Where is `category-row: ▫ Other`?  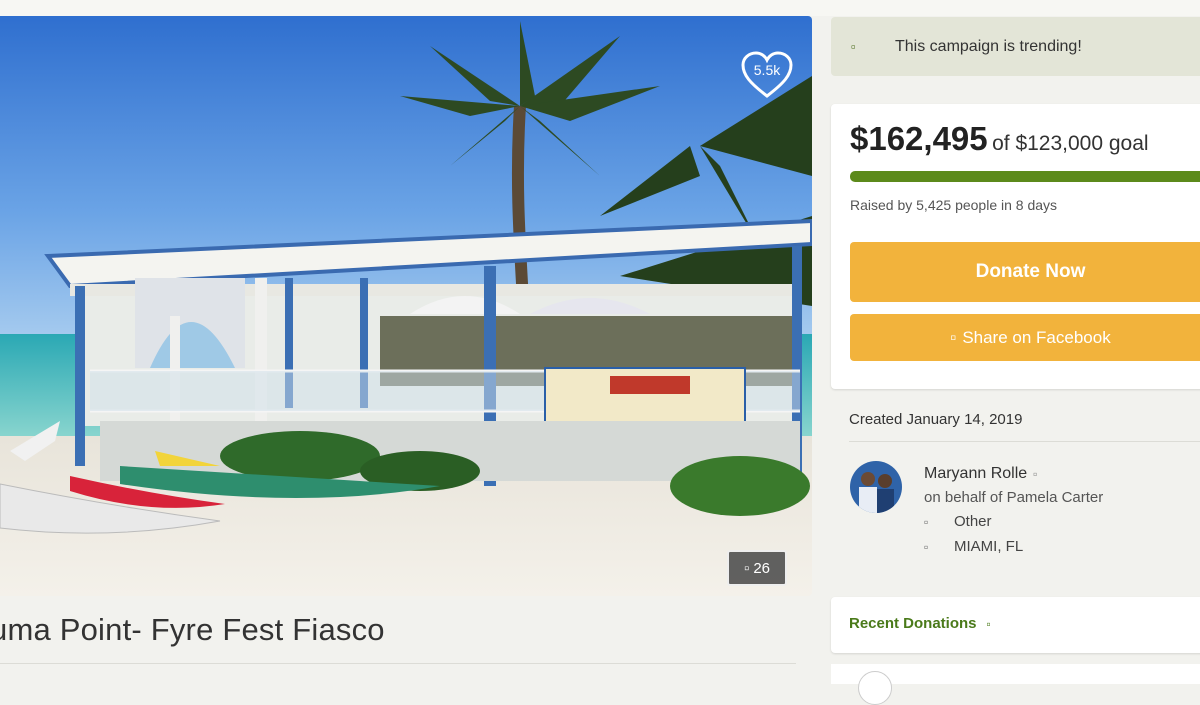 category-row: ▫ Other is located at coordinates (958, 521).